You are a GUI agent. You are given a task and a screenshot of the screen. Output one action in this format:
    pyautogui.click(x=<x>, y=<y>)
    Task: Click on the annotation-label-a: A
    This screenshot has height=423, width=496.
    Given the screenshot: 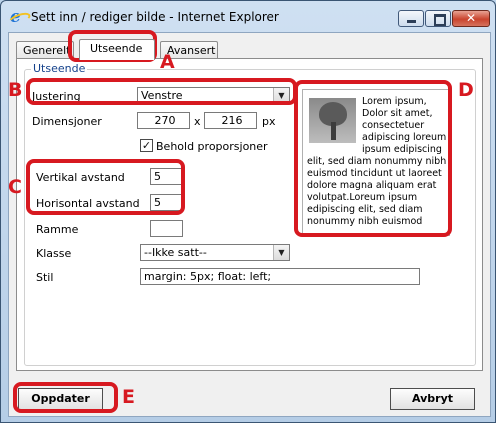 What is the action you would take?
    pyautogui.click(x=167, y=62)
    